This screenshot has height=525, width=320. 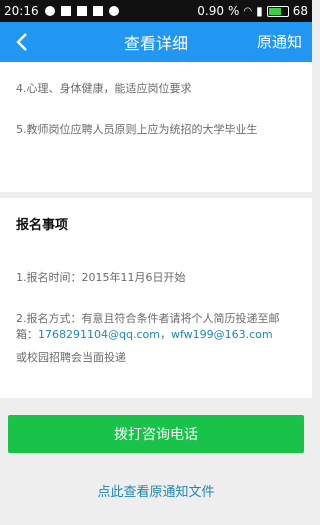 I want to click on registration-alt-method: 或校园招聘会当面投递, so click(x=71, y=357).